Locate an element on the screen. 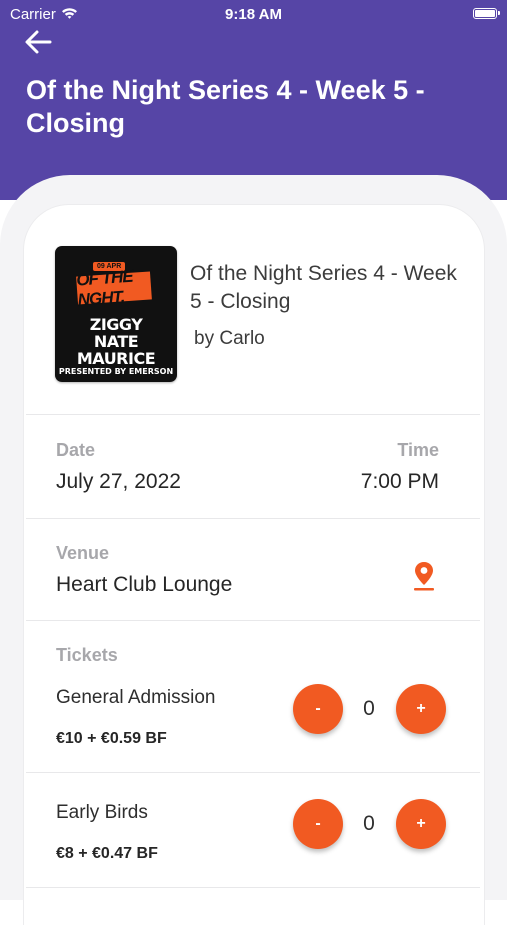  date-label: Date is located at coordinates (76, 450).